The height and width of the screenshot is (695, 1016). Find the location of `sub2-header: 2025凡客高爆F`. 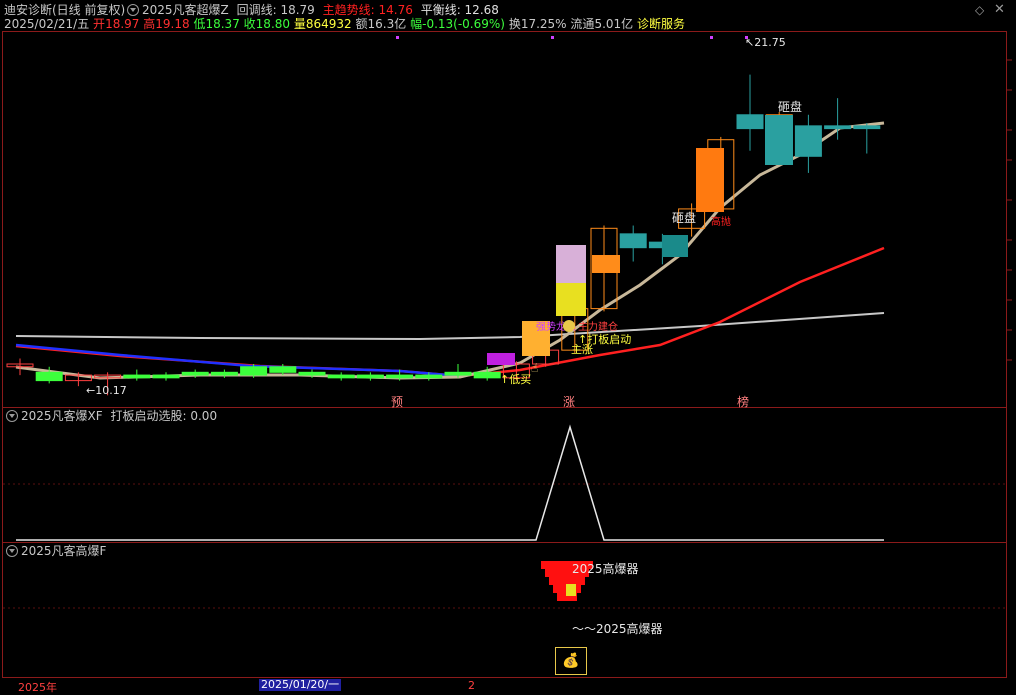

sub2-header: 2025凡客高爆F is located at coordinates (63, 551).